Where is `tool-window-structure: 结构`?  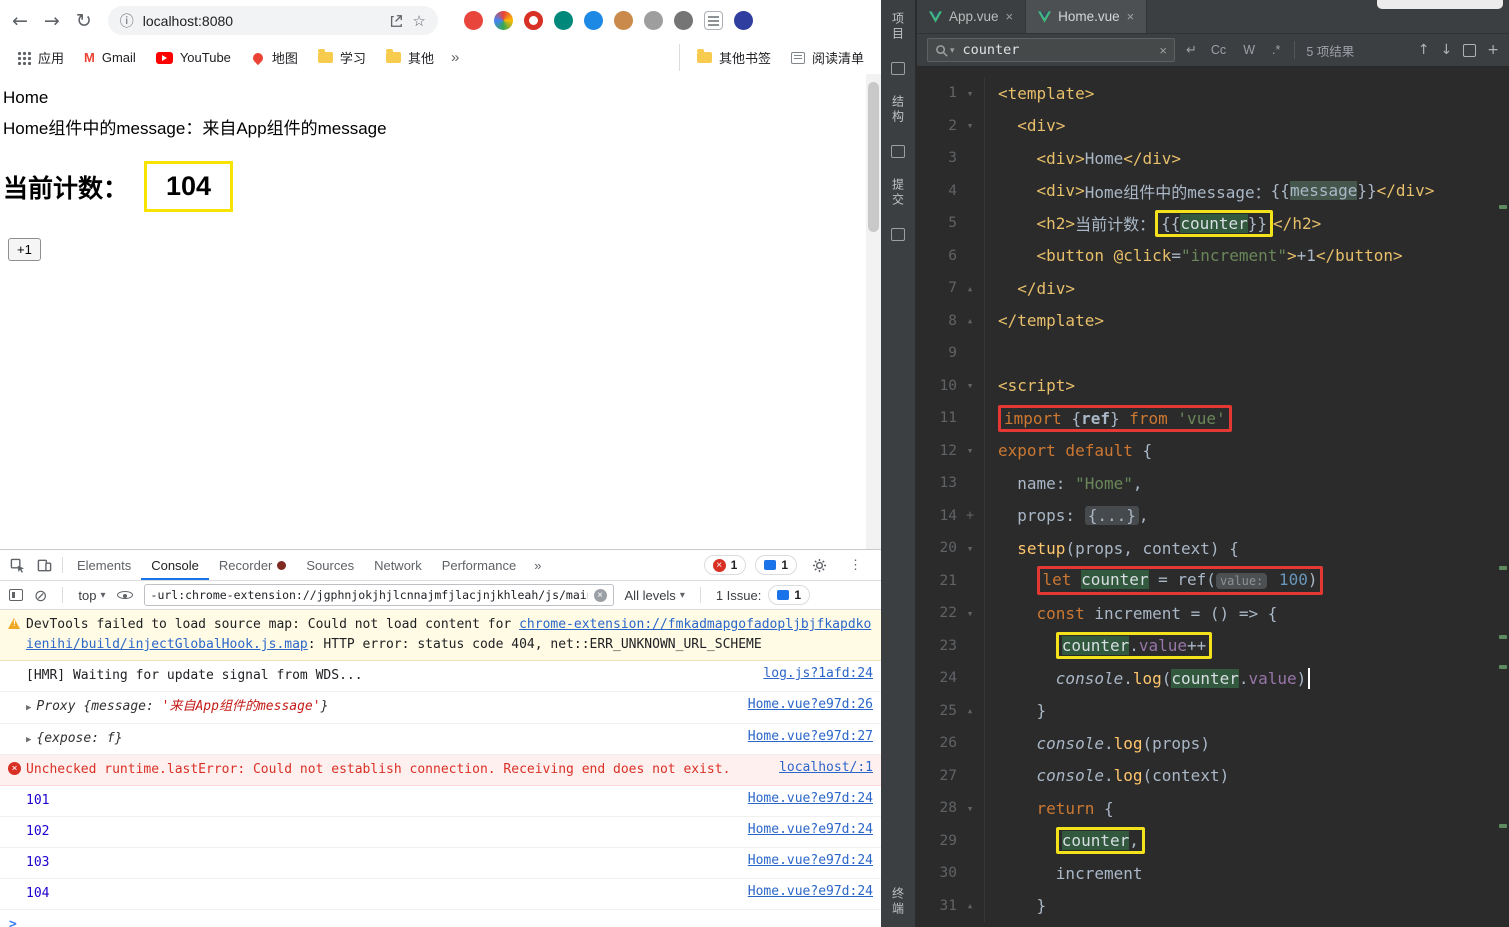 tool-window-structure: 结构 is located at coordinates (898, 110).